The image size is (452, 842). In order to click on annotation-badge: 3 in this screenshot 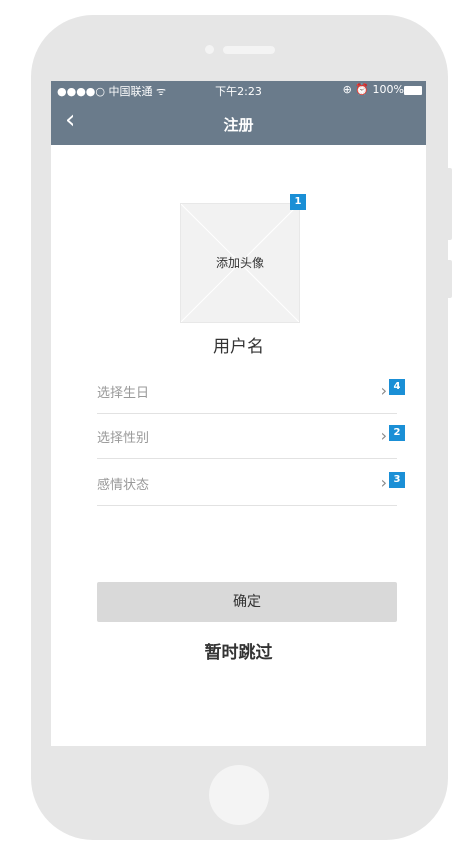, I will do `click(397, 480)`.